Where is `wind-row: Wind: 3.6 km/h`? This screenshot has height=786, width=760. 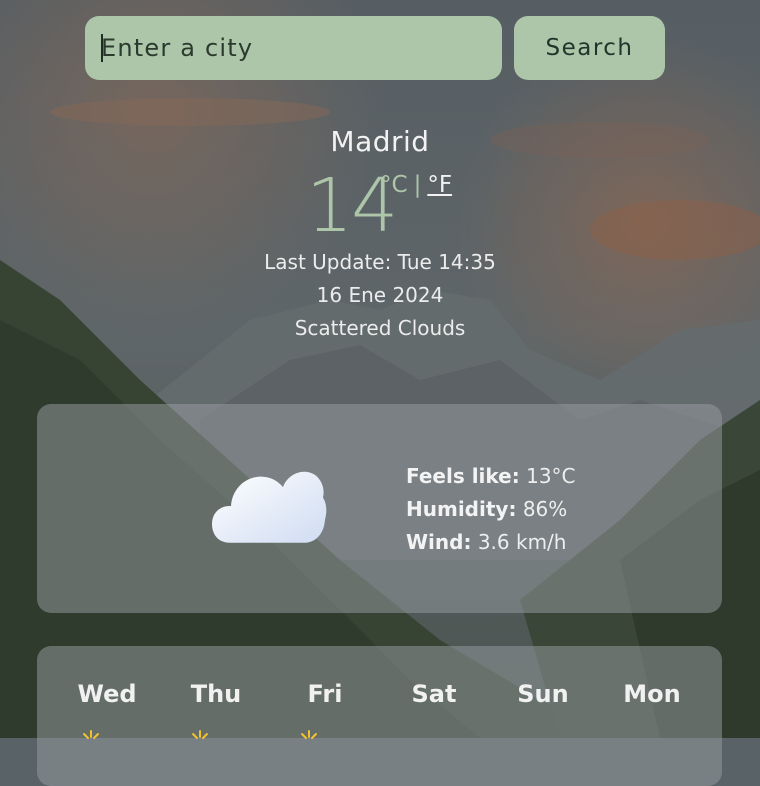 wind-row: Wind: 3.6 km/h is located at coordinates (536, 542).